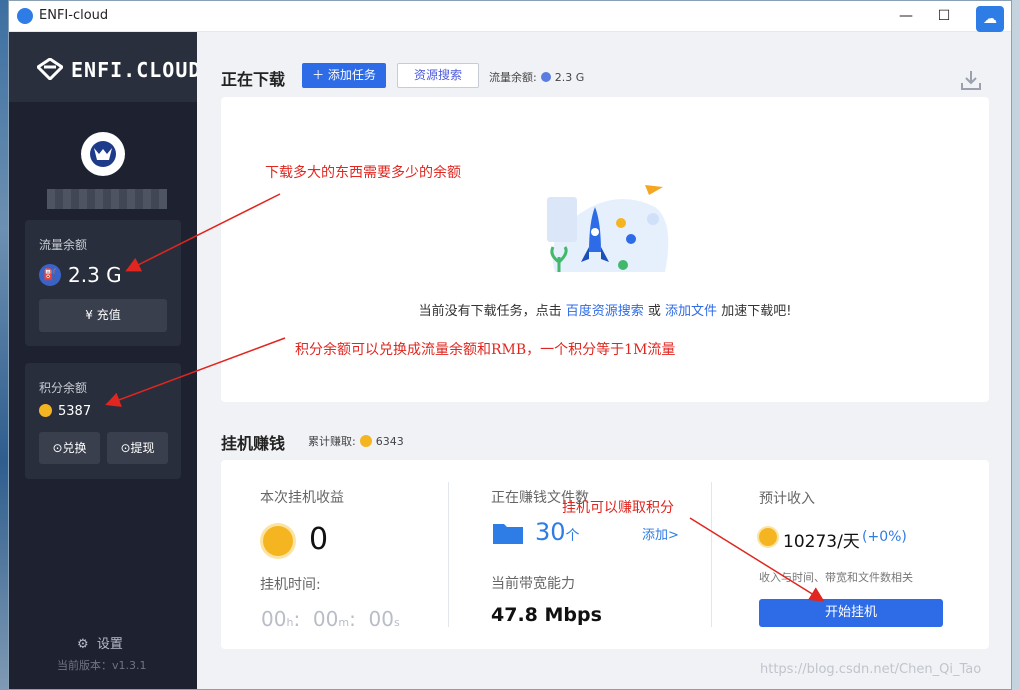 The height and width of the screenshot is (690, 1020). What do you see at coordinates (821, 542) in the screenshot?
I see `expected-income-value: 10273/天` at bounding box center [821, 542].